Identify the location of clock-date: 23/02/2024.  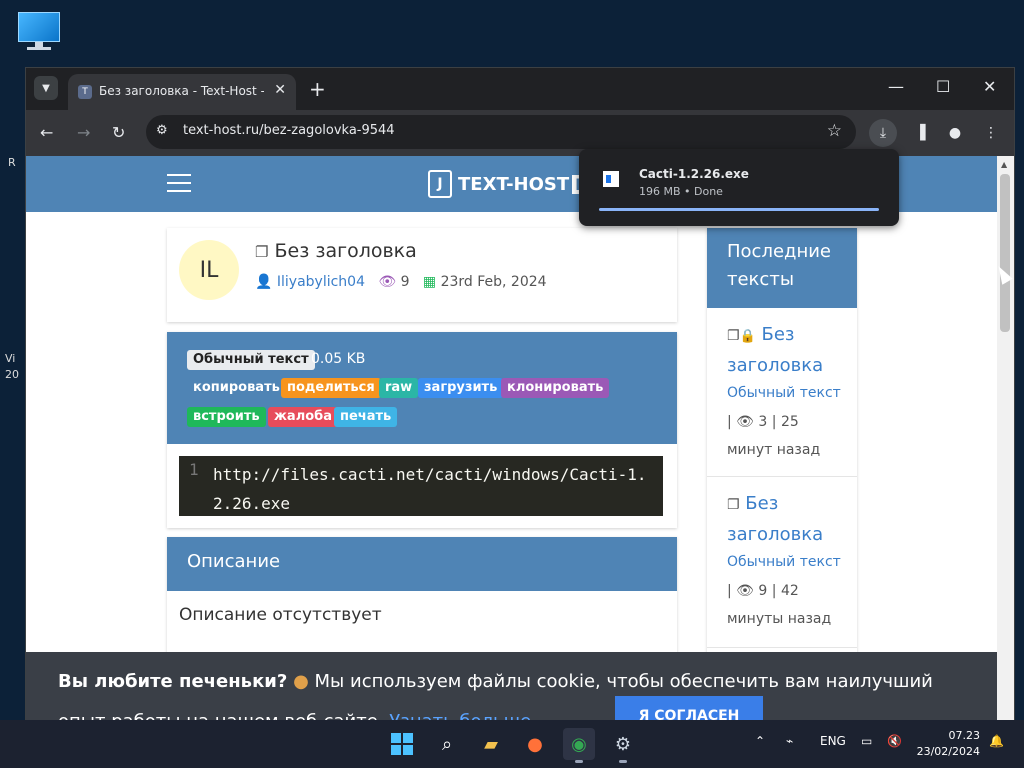
(948, 751).